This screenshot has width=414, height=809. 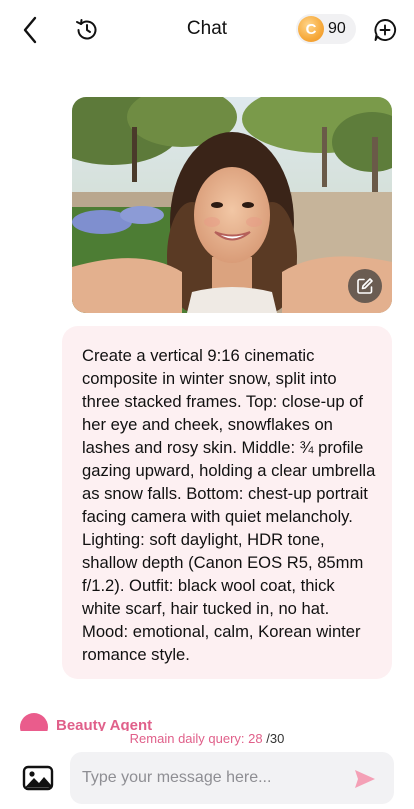 I want to click on image-icon, so click(x=38, y=778).